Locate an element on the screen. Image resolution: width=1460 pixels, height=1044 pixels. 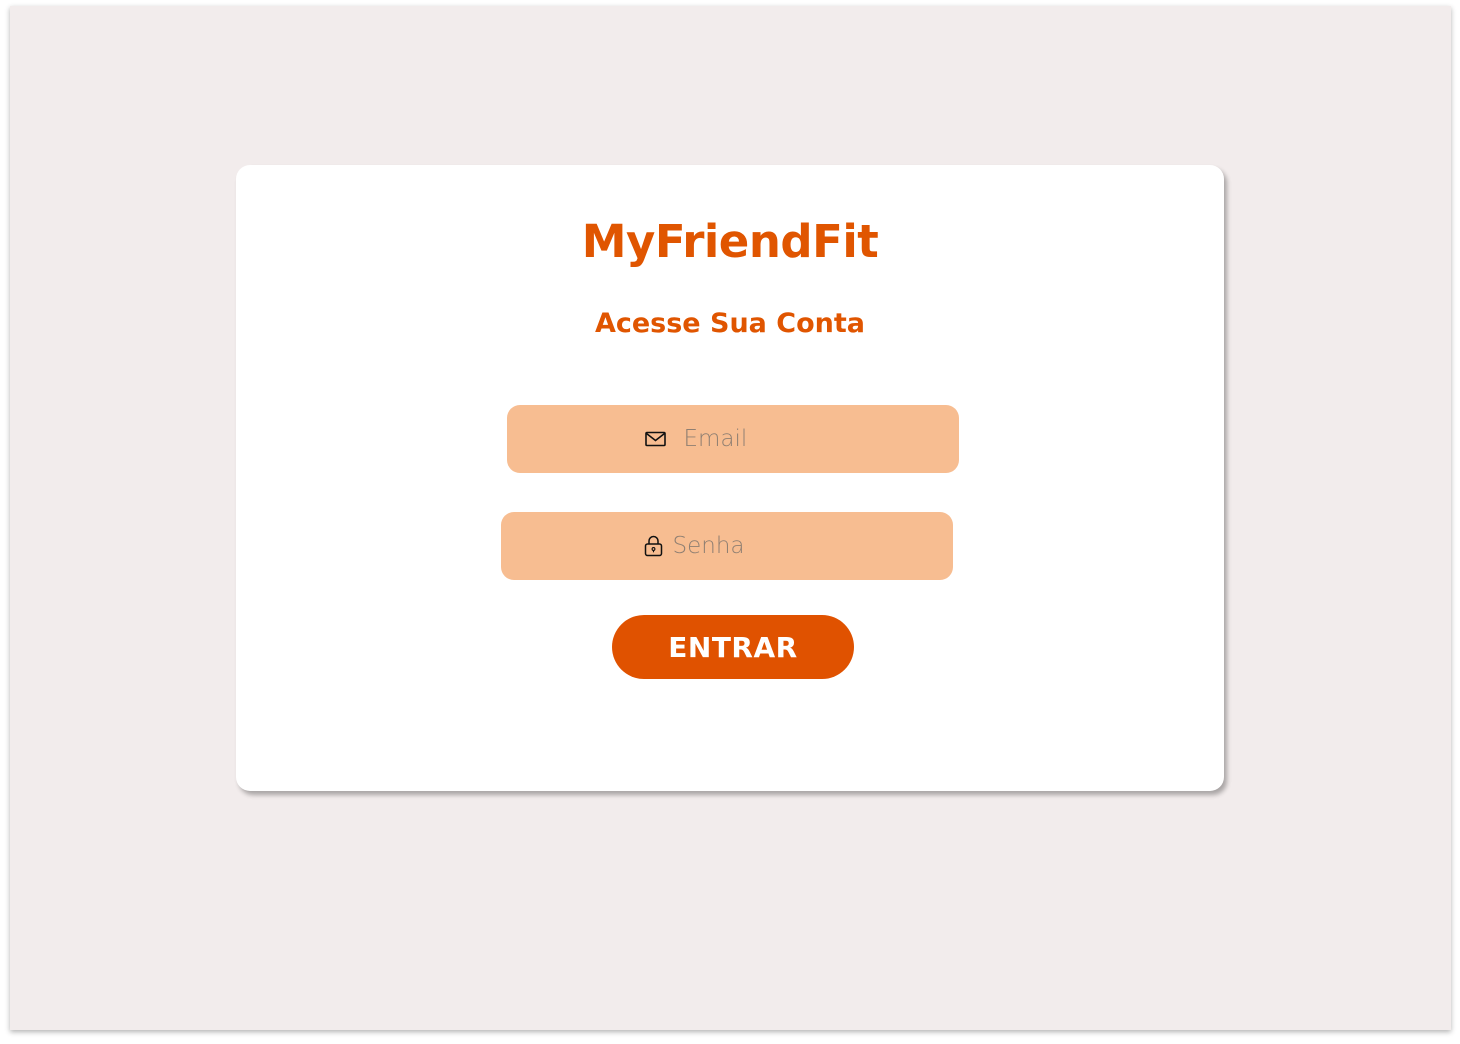
page-subtitle: Acesse Sua Conta is located at coordinates (730, 323).